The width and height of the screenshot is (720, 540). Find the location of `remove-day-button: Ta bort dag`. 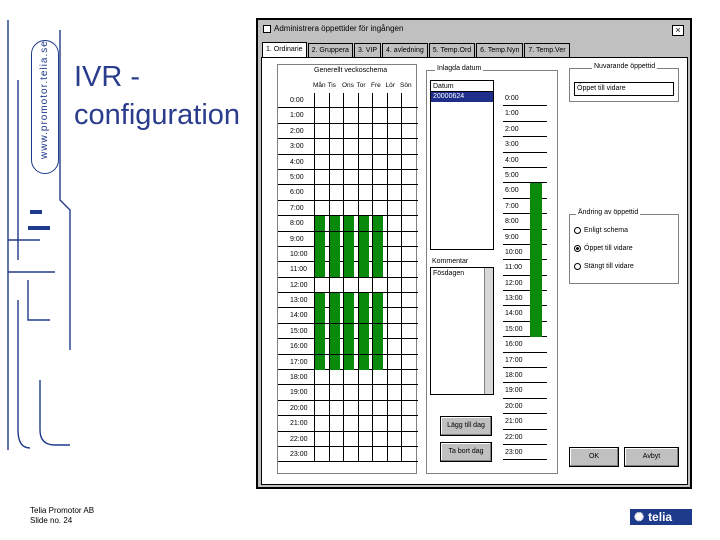

remove-day-button: Ta bort dag is located at coordinates (466, 452).